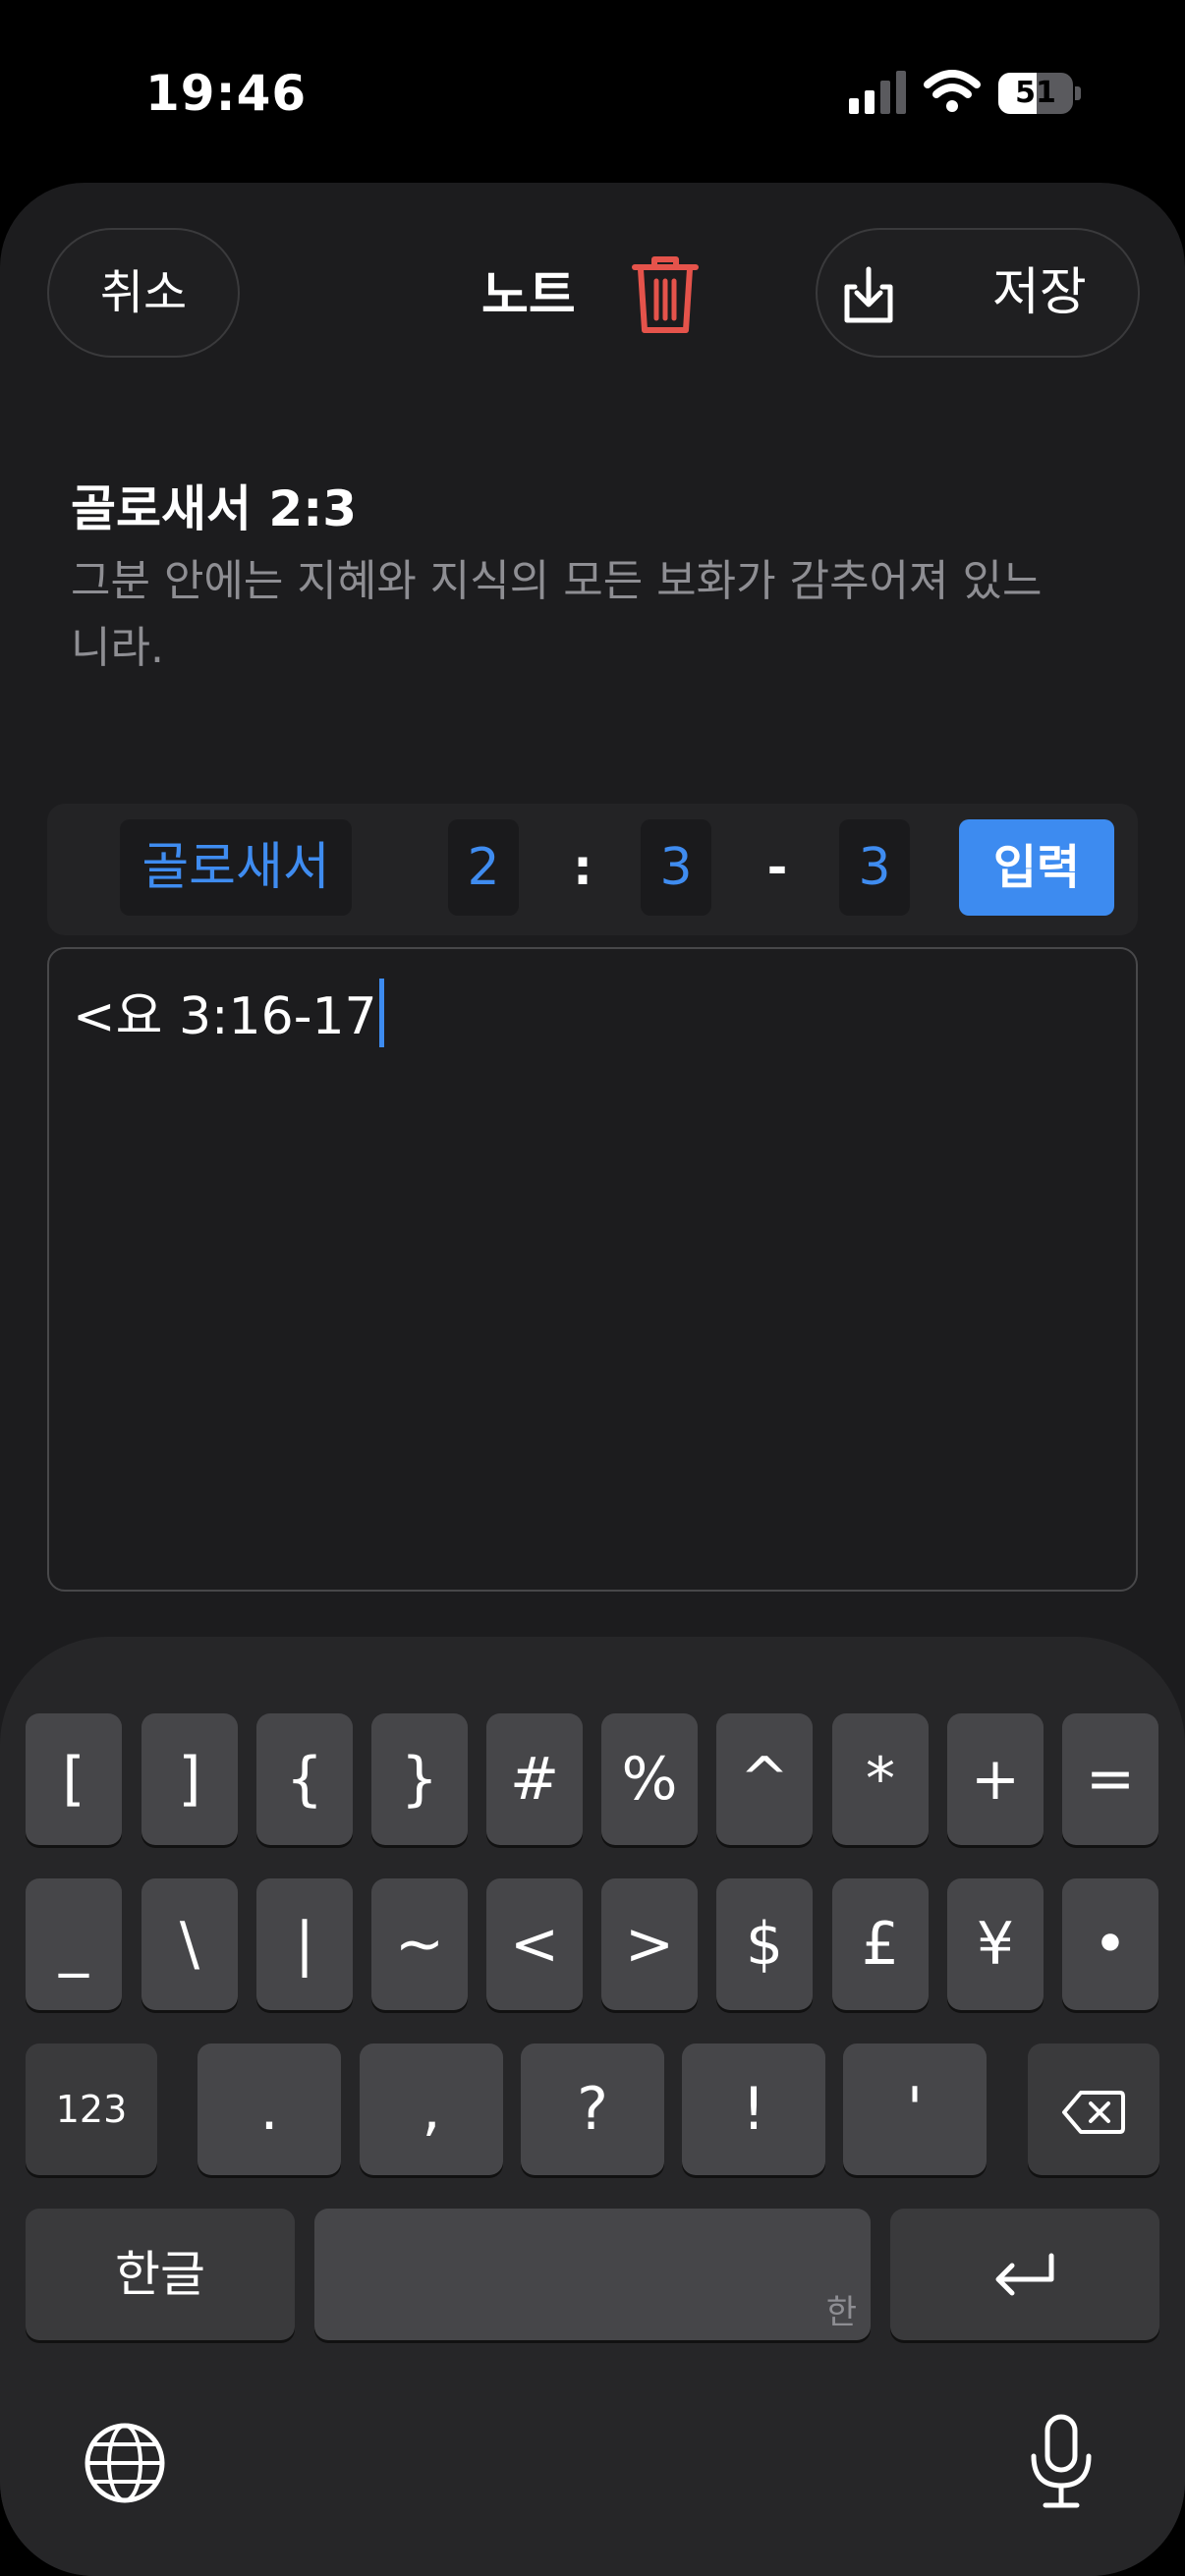  What do you see at coordinates (676, 867) in the screenshot?
I see `verse-start-picker: 3` at bounding box center [676, 867].